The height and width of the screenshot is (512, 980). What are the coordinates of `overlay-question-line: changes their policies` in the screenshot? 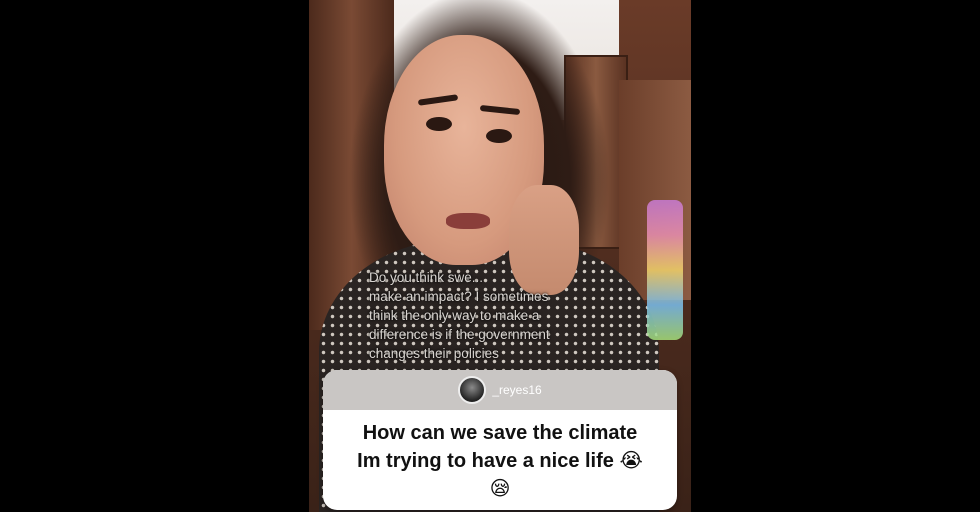 It's located at (434, 353).